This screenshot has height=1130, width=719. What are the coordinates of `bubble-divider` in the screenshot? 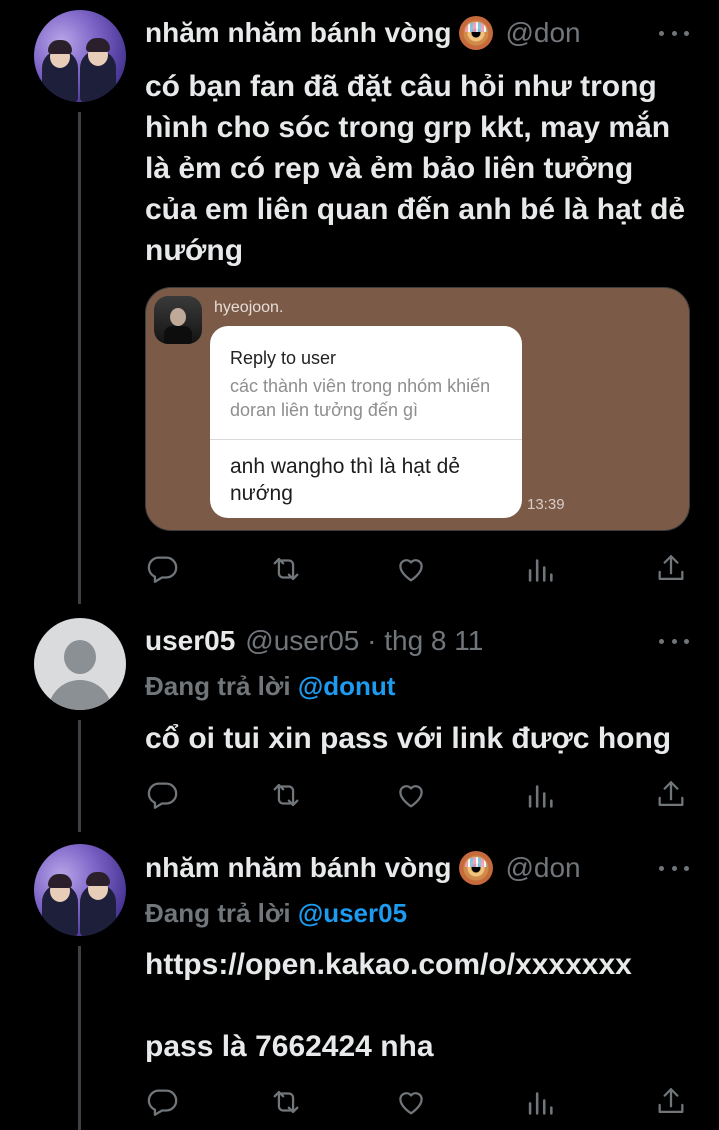 It's located at (366, 439).